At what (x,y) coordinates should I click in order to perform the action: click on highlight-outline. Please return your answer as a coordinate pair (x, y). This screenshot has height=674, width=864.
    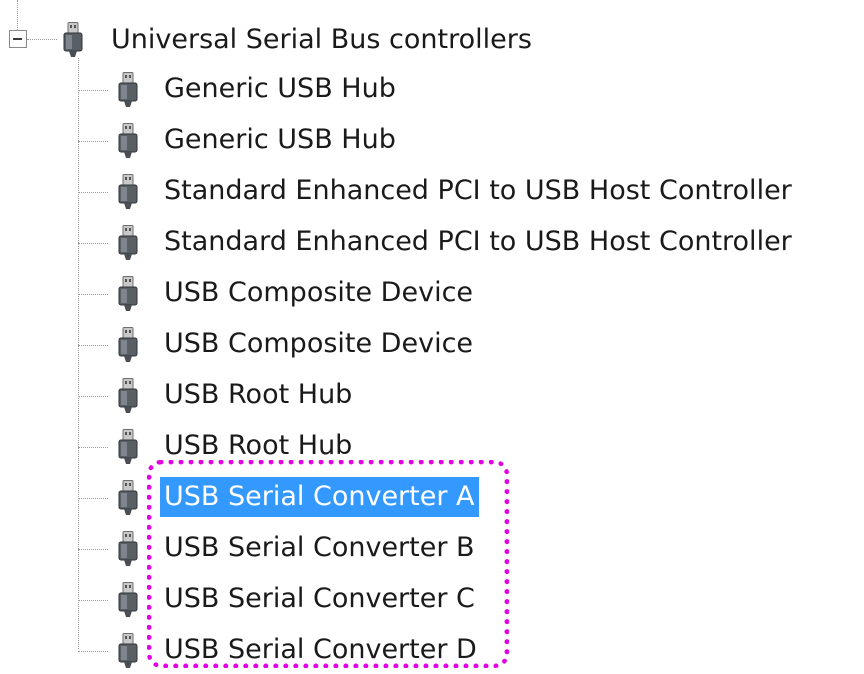
    Looking at the image, I should click on (328, 564).